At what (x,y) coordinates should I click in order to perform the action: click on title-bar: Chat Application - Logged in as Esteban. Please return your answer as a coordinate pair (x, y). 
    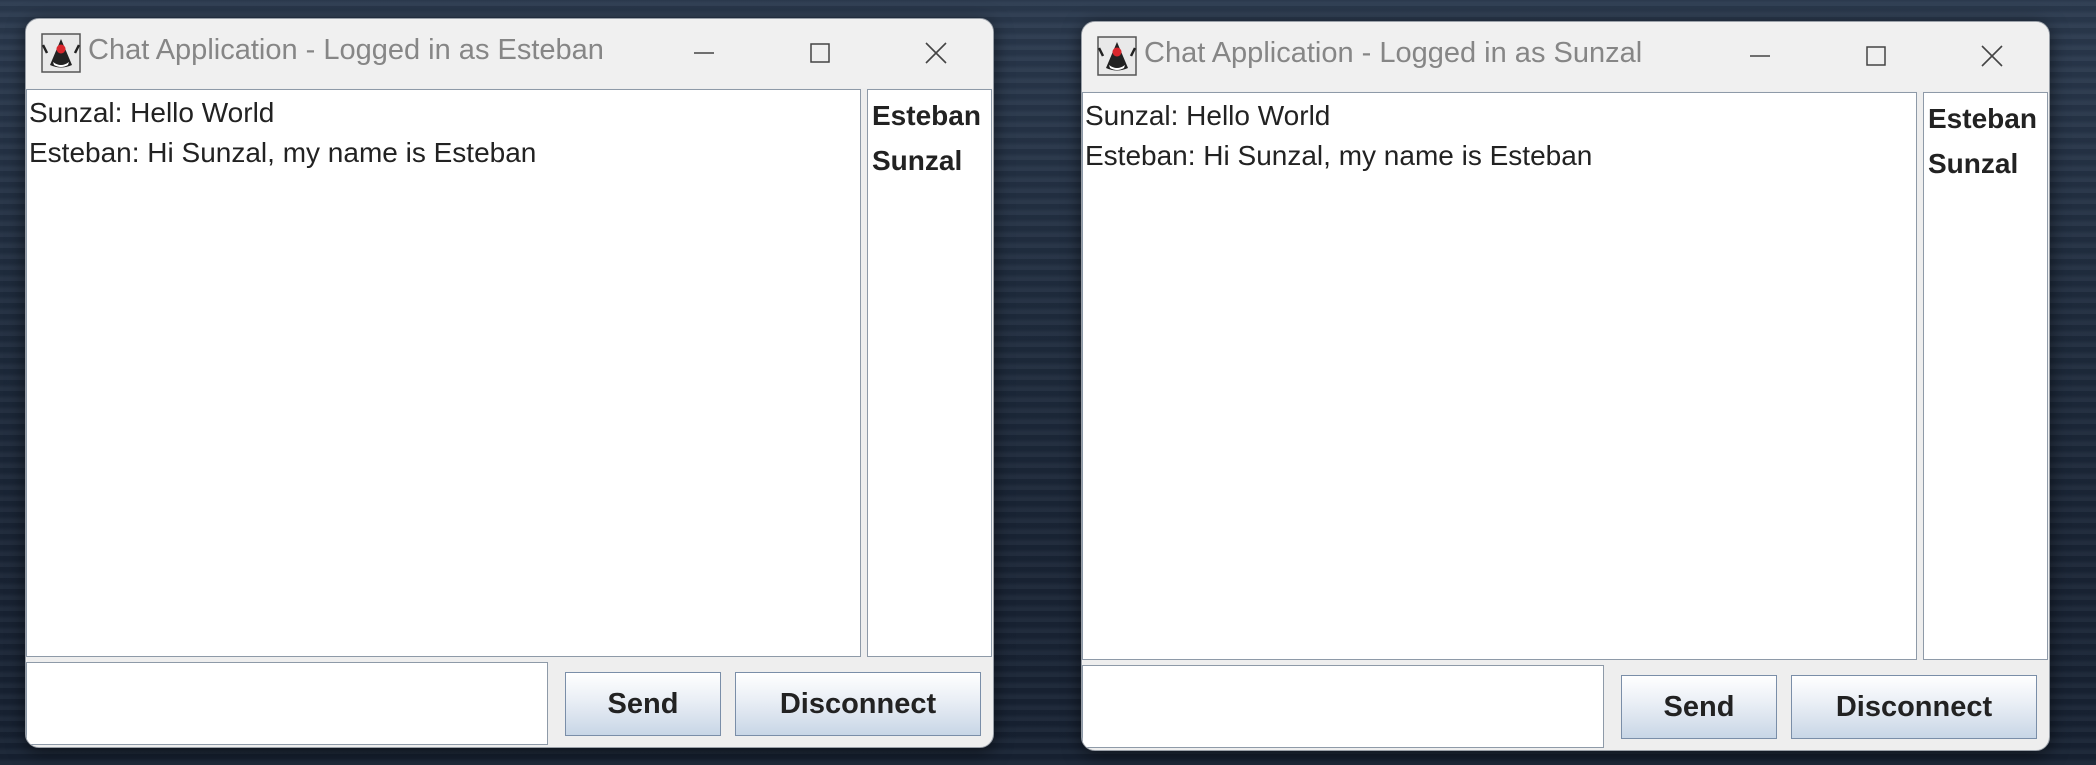
    Looking at the image, I should click on (509, 53).